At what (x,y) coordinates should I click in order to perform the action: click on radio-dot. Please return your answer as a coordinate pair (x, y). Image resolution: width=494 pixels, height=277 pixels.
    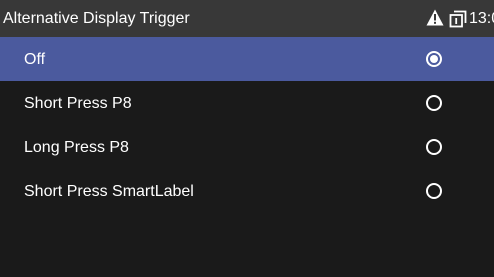
    Looking at the image, I should click on (434, 59).